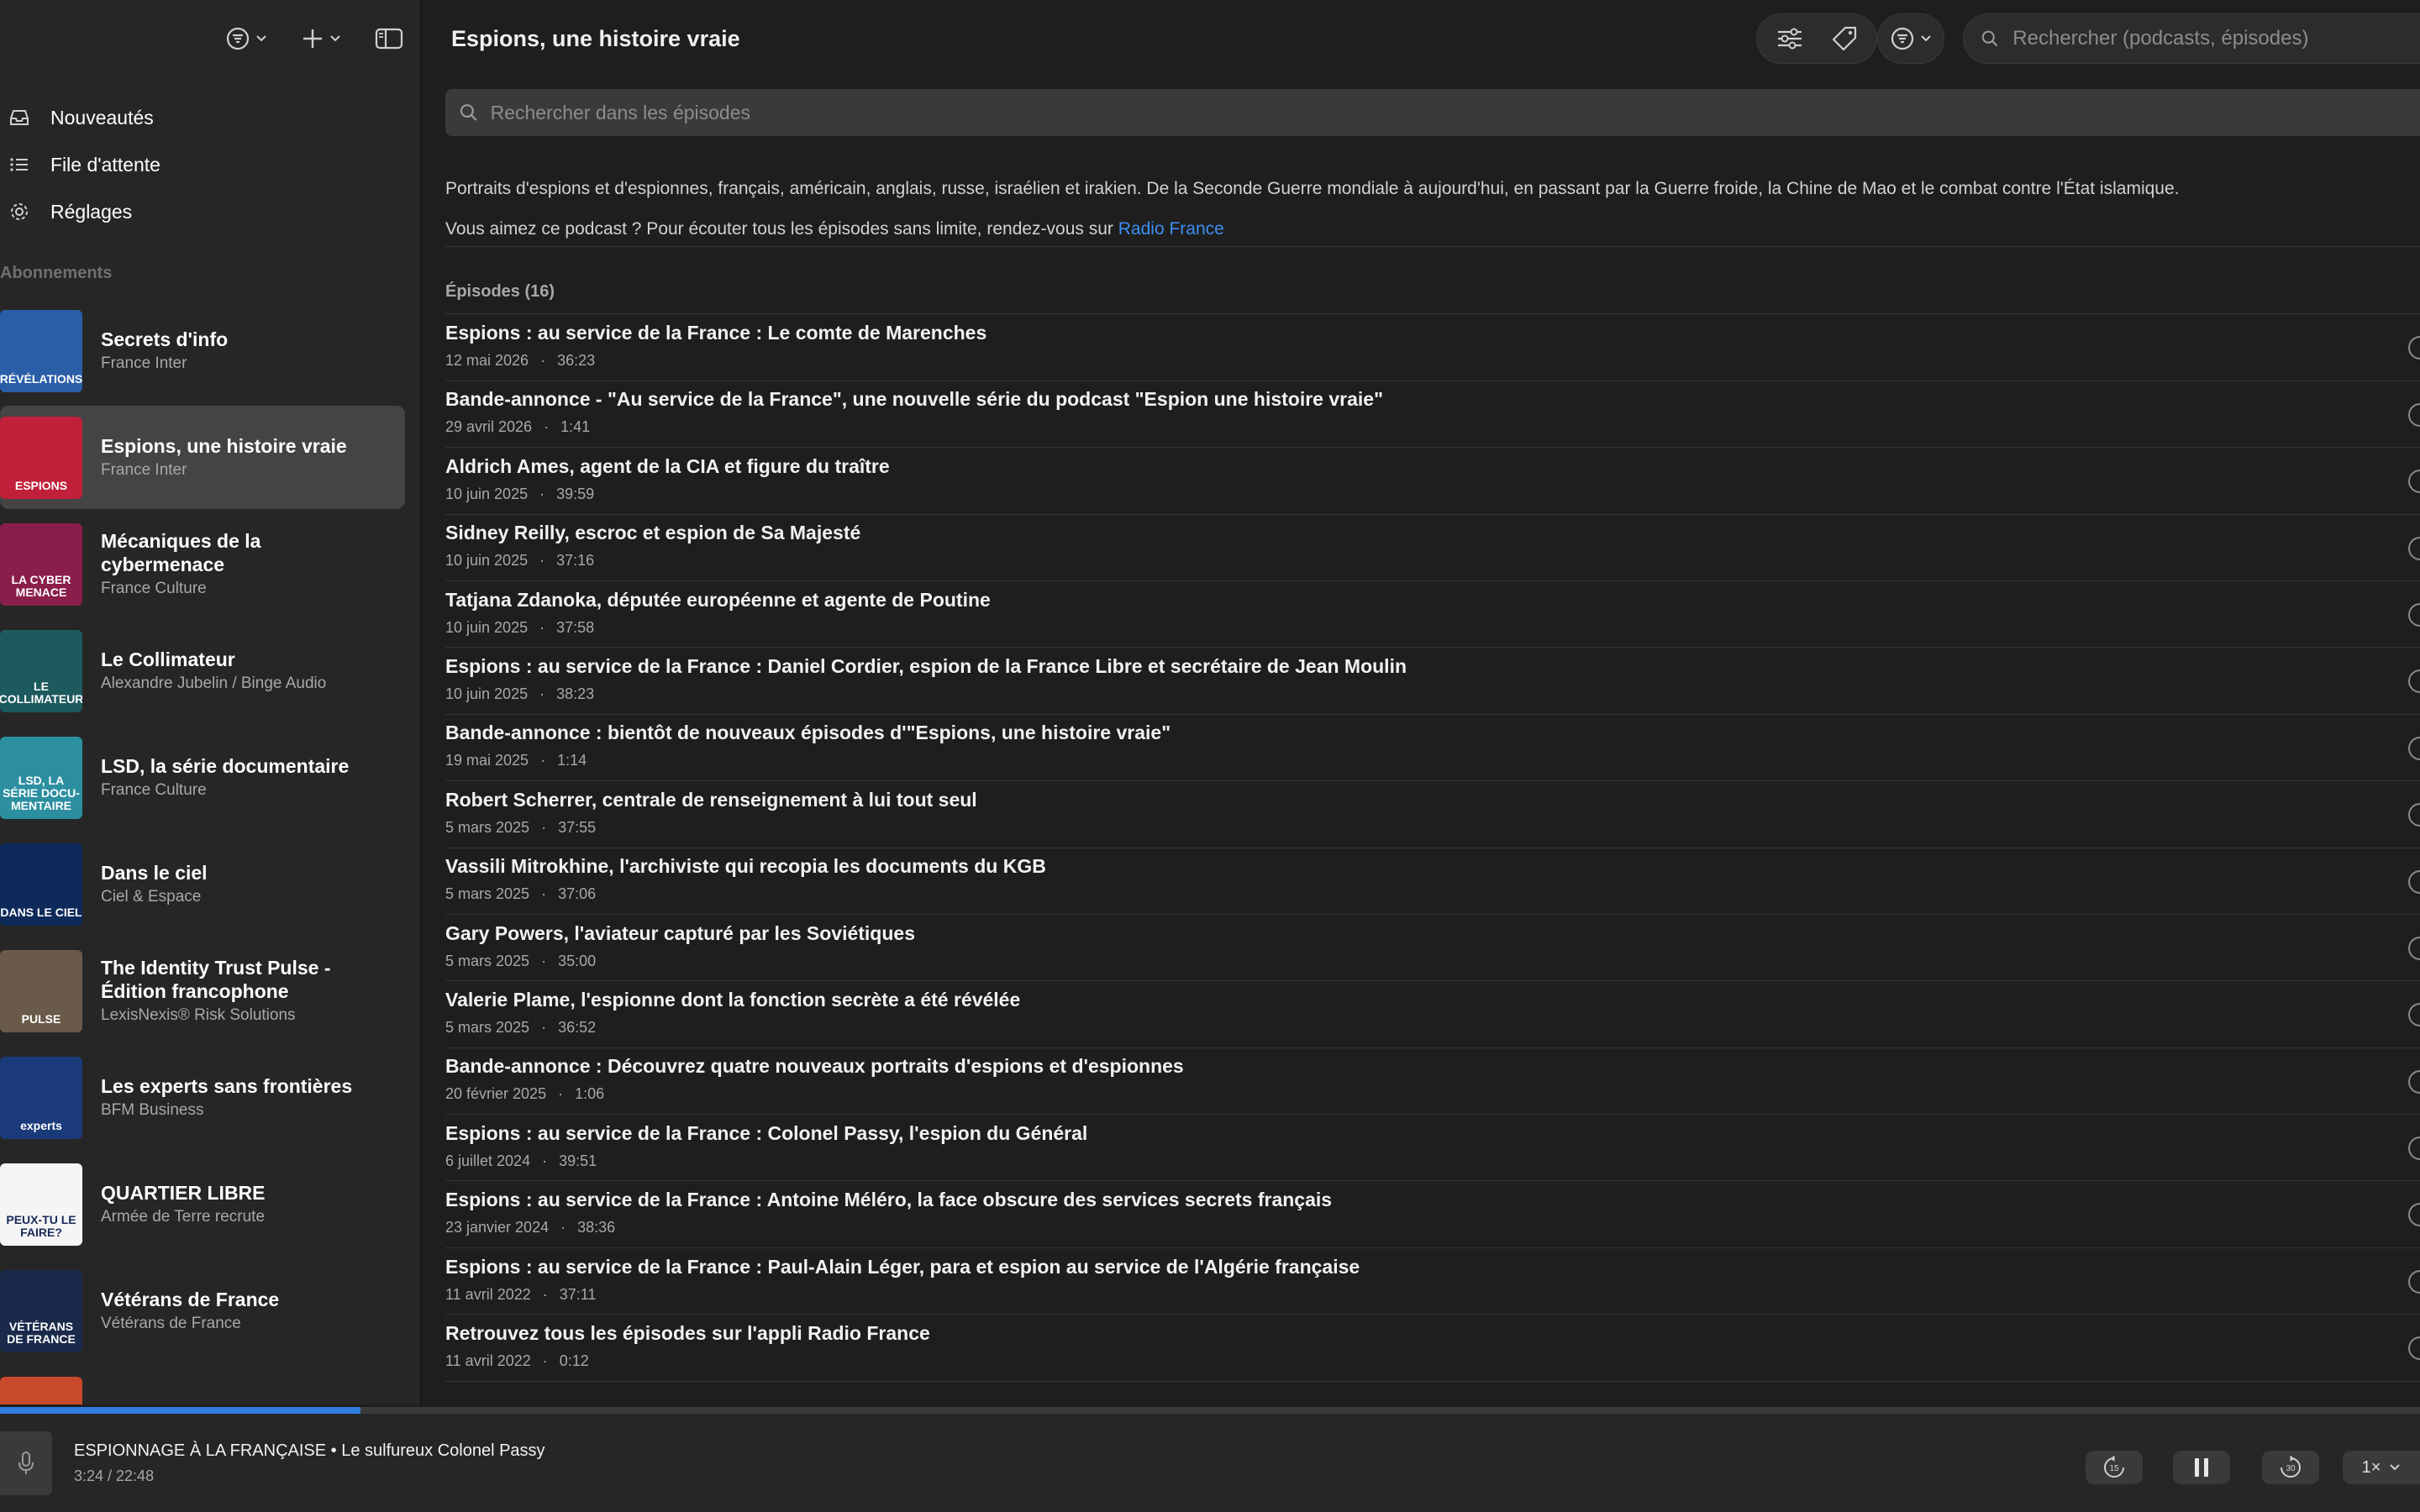 The image size is (2420, 1512). I want to click on subscriptions-section-title: Abonnements, so click(56, 273).